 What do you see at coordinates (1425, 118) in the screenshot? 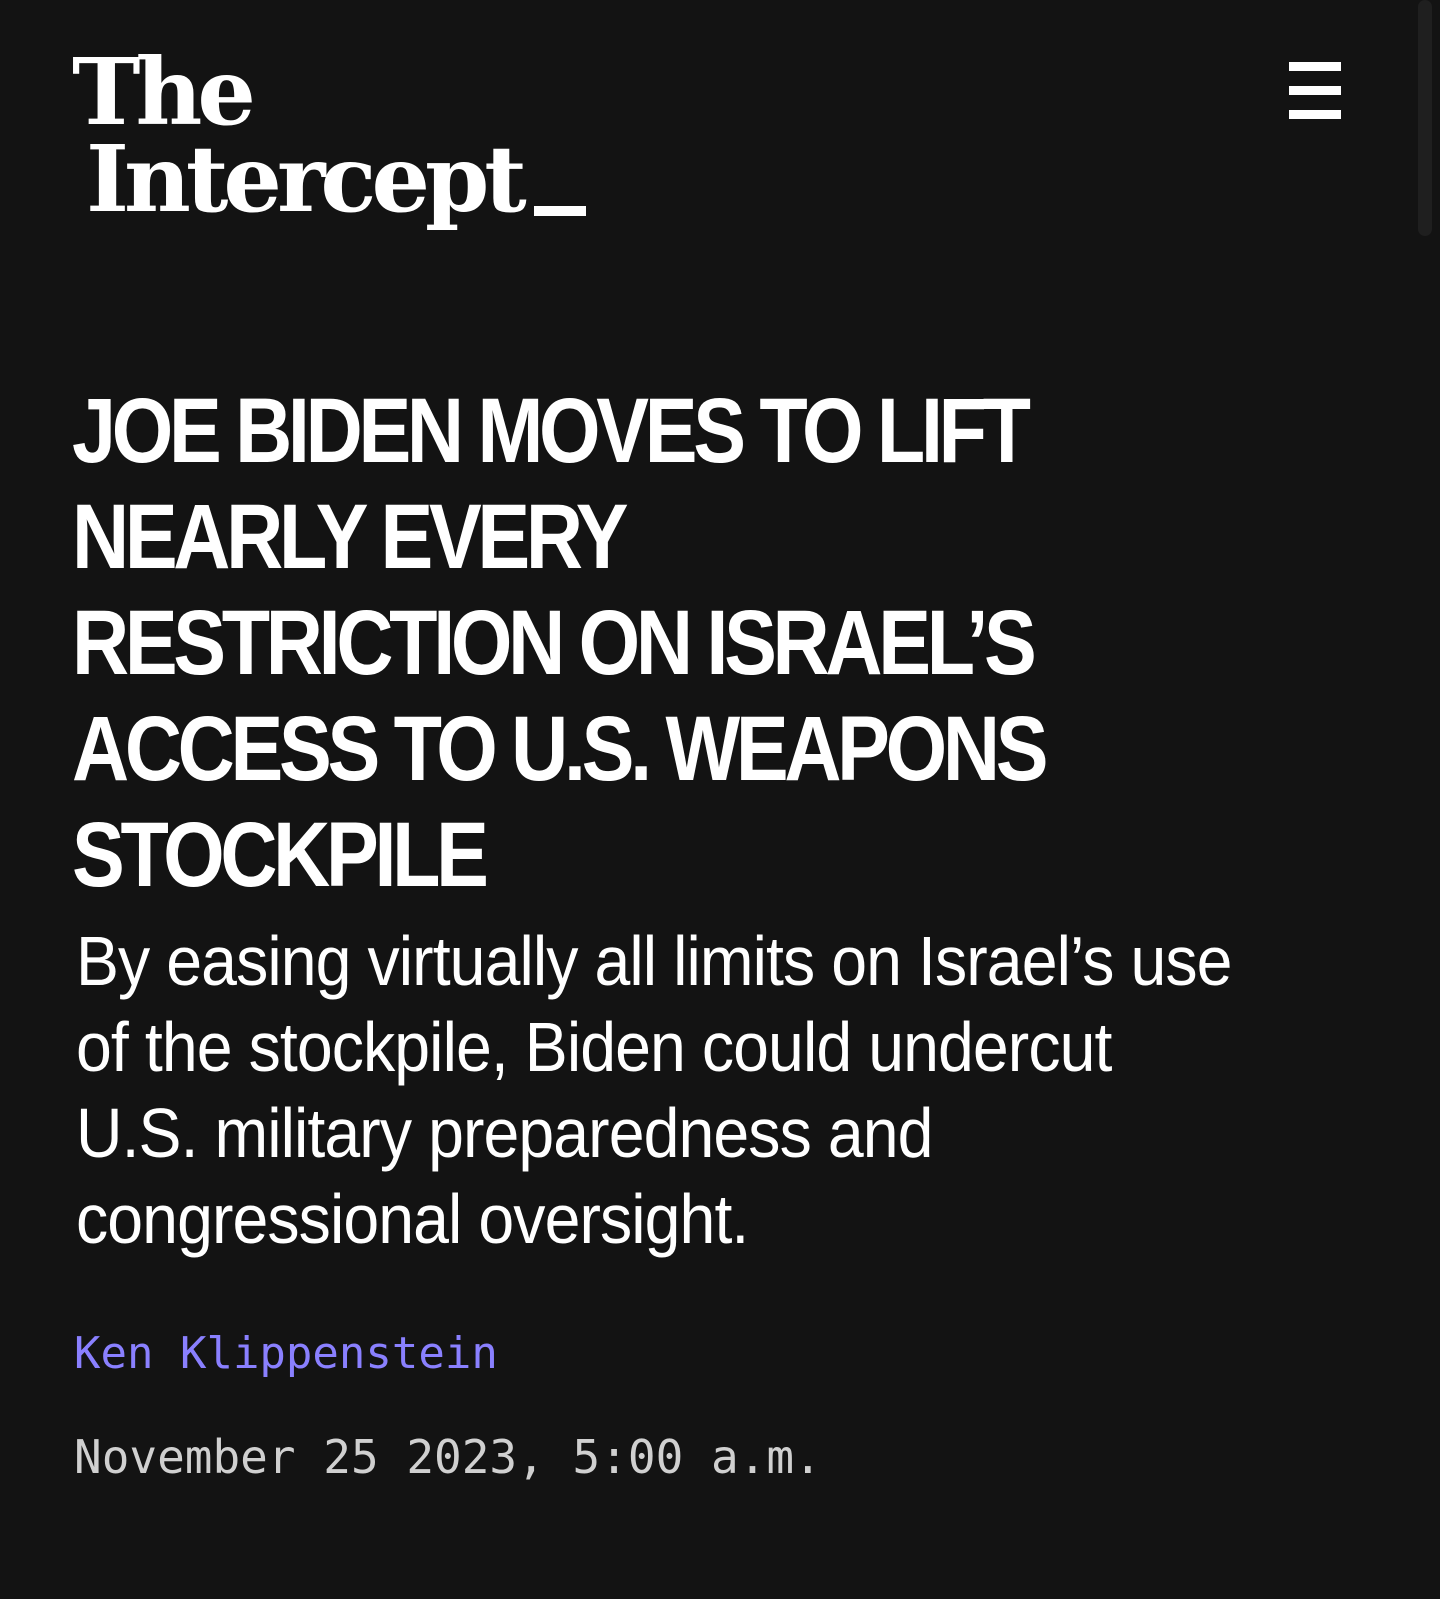
I see `scrollbar-thumb` at bounding box center [1425, 118].